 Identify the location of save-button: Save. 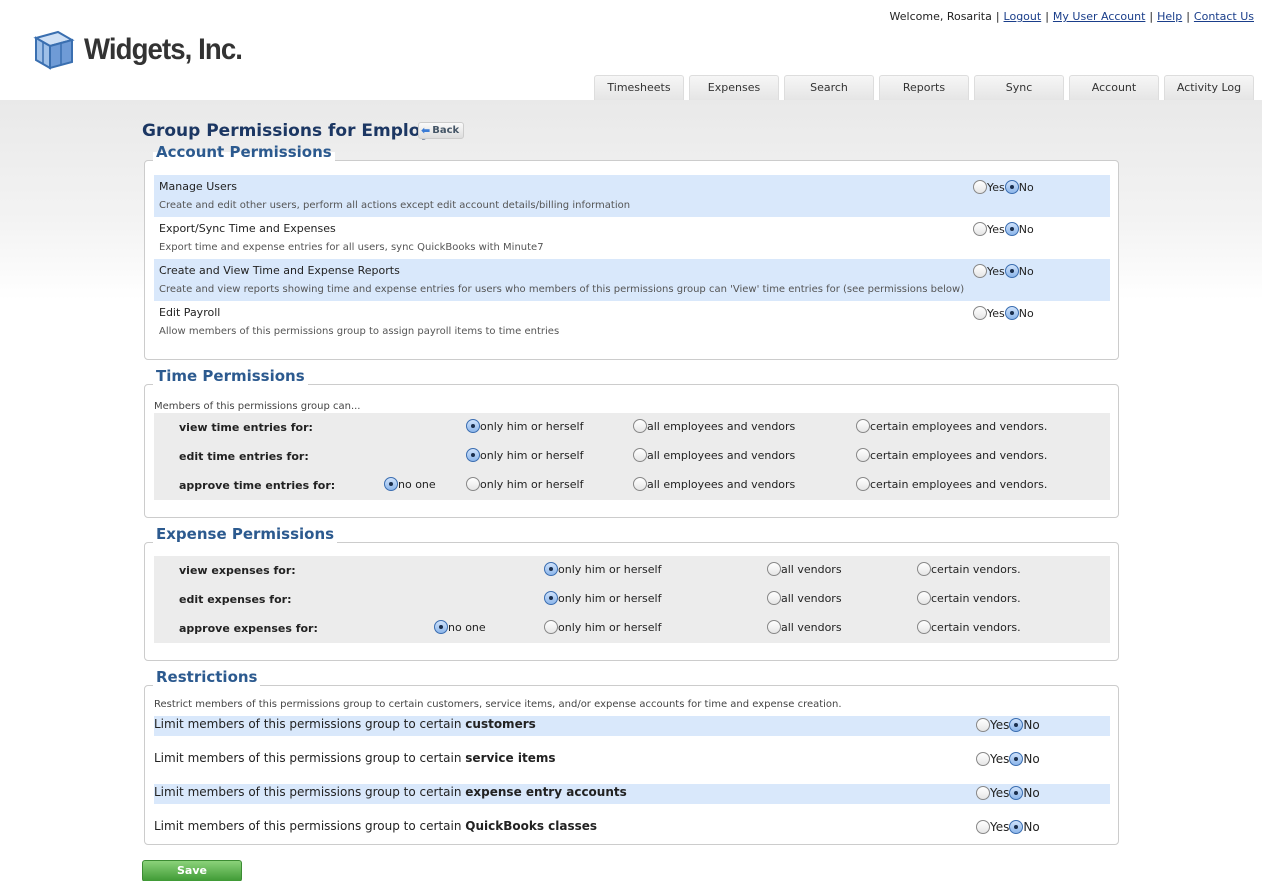
(192, 870).